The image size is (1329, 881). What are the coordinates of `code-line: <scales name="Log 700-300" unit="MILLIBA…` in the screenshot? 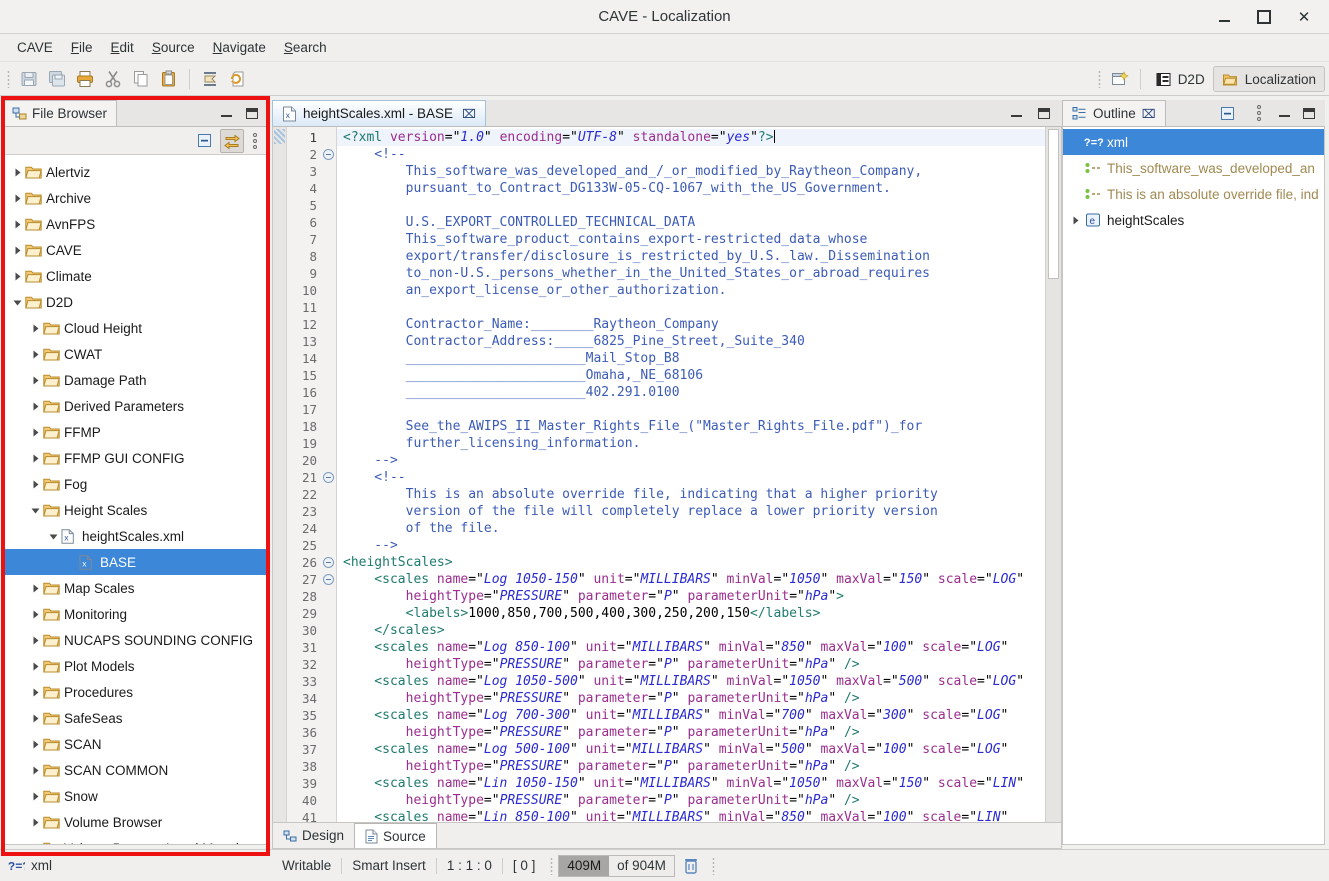 It's located at (702, 715).